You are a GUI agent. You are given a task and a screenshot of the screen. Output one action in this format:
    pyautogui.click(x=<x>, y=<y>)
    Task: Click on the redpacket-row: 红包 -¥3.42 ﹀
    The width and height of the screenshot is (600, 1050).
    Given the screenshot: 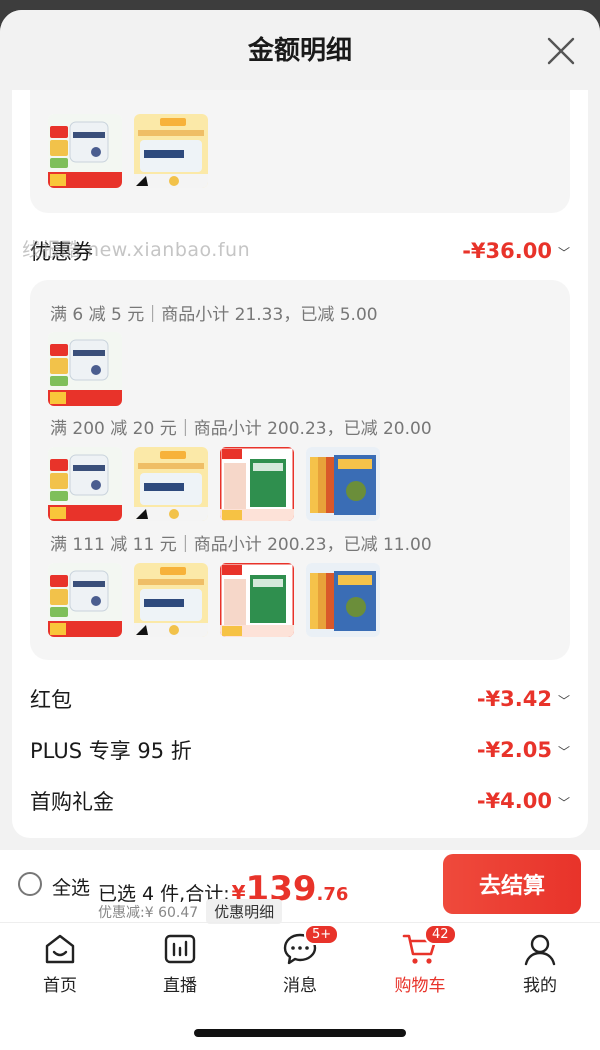 What is the action you would take?
    pyautogui.click(x=300, y=699)
    